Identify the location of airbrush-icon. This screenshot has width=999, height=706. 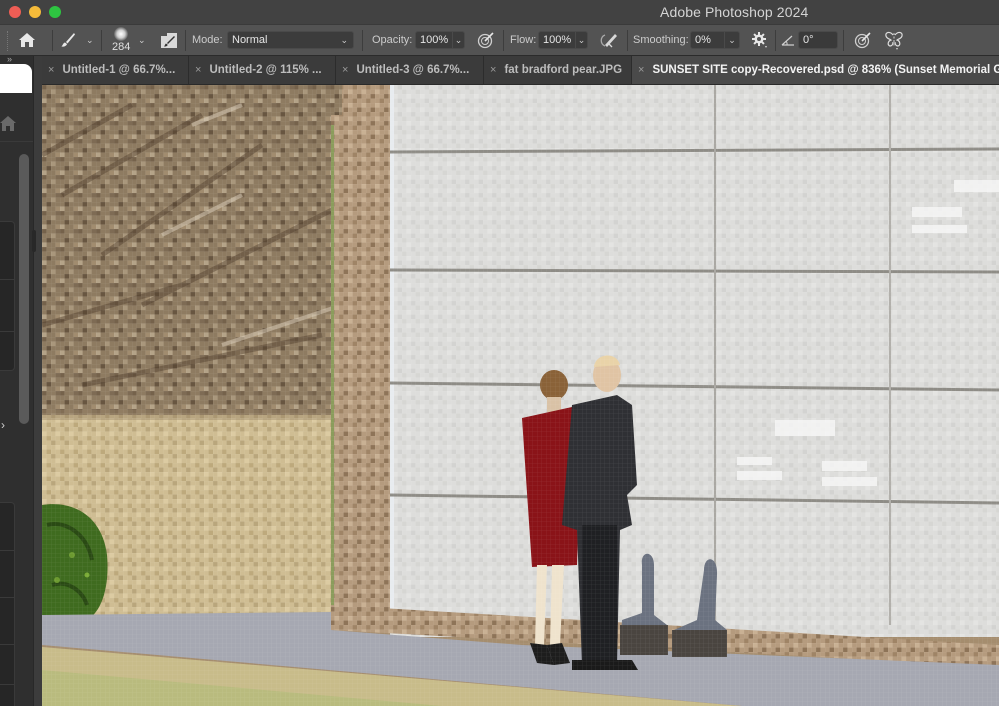
(608, 41).